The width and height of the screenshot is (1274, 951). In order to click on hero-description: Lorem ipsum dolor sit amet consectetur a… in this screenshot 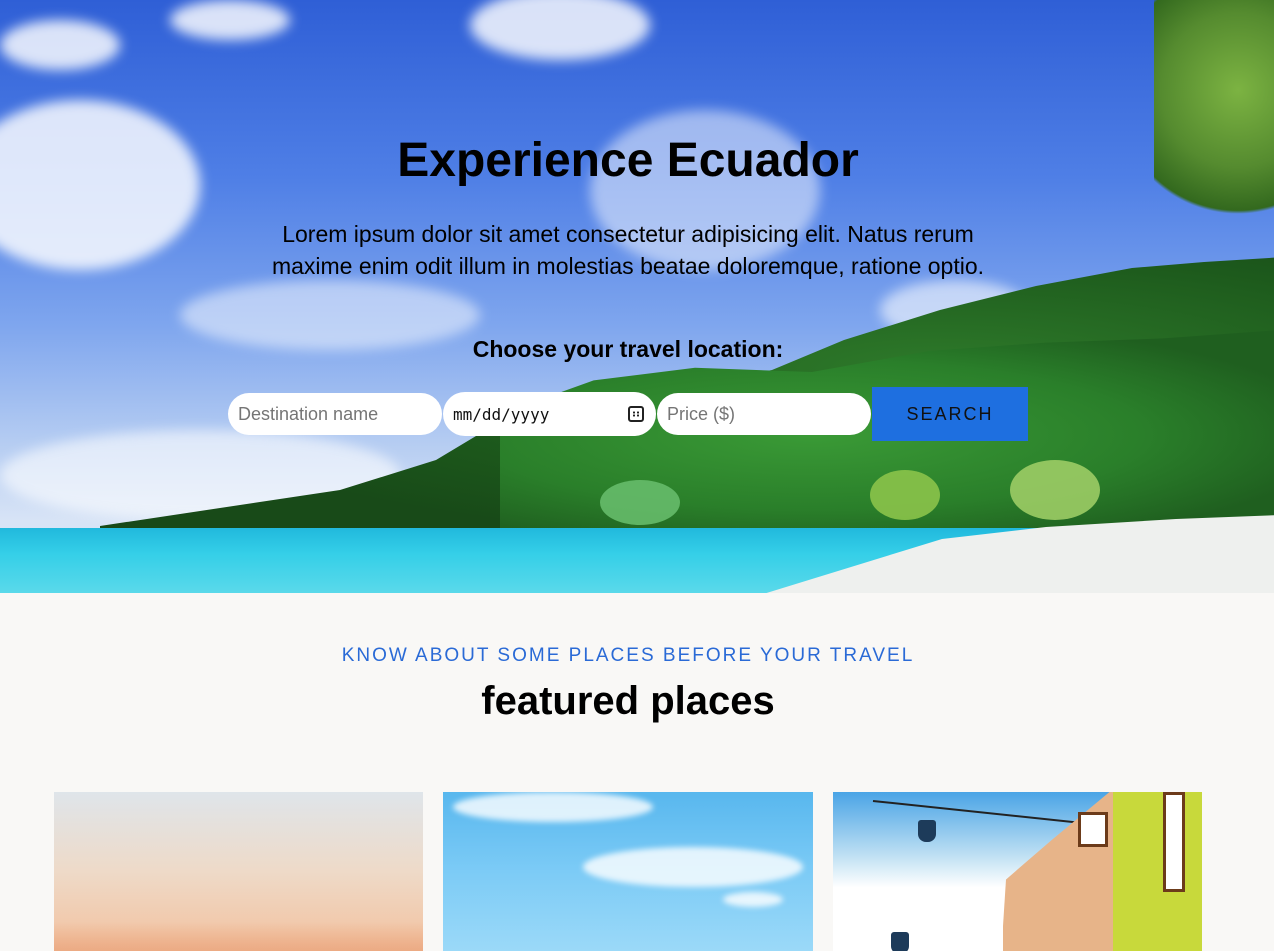, I will do `click(628, 250)`.